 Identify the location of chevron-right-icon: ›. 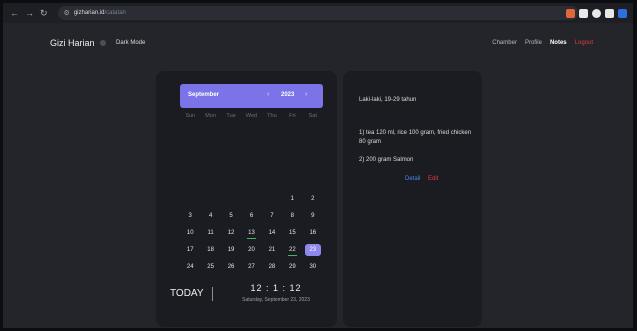
(306, 94).